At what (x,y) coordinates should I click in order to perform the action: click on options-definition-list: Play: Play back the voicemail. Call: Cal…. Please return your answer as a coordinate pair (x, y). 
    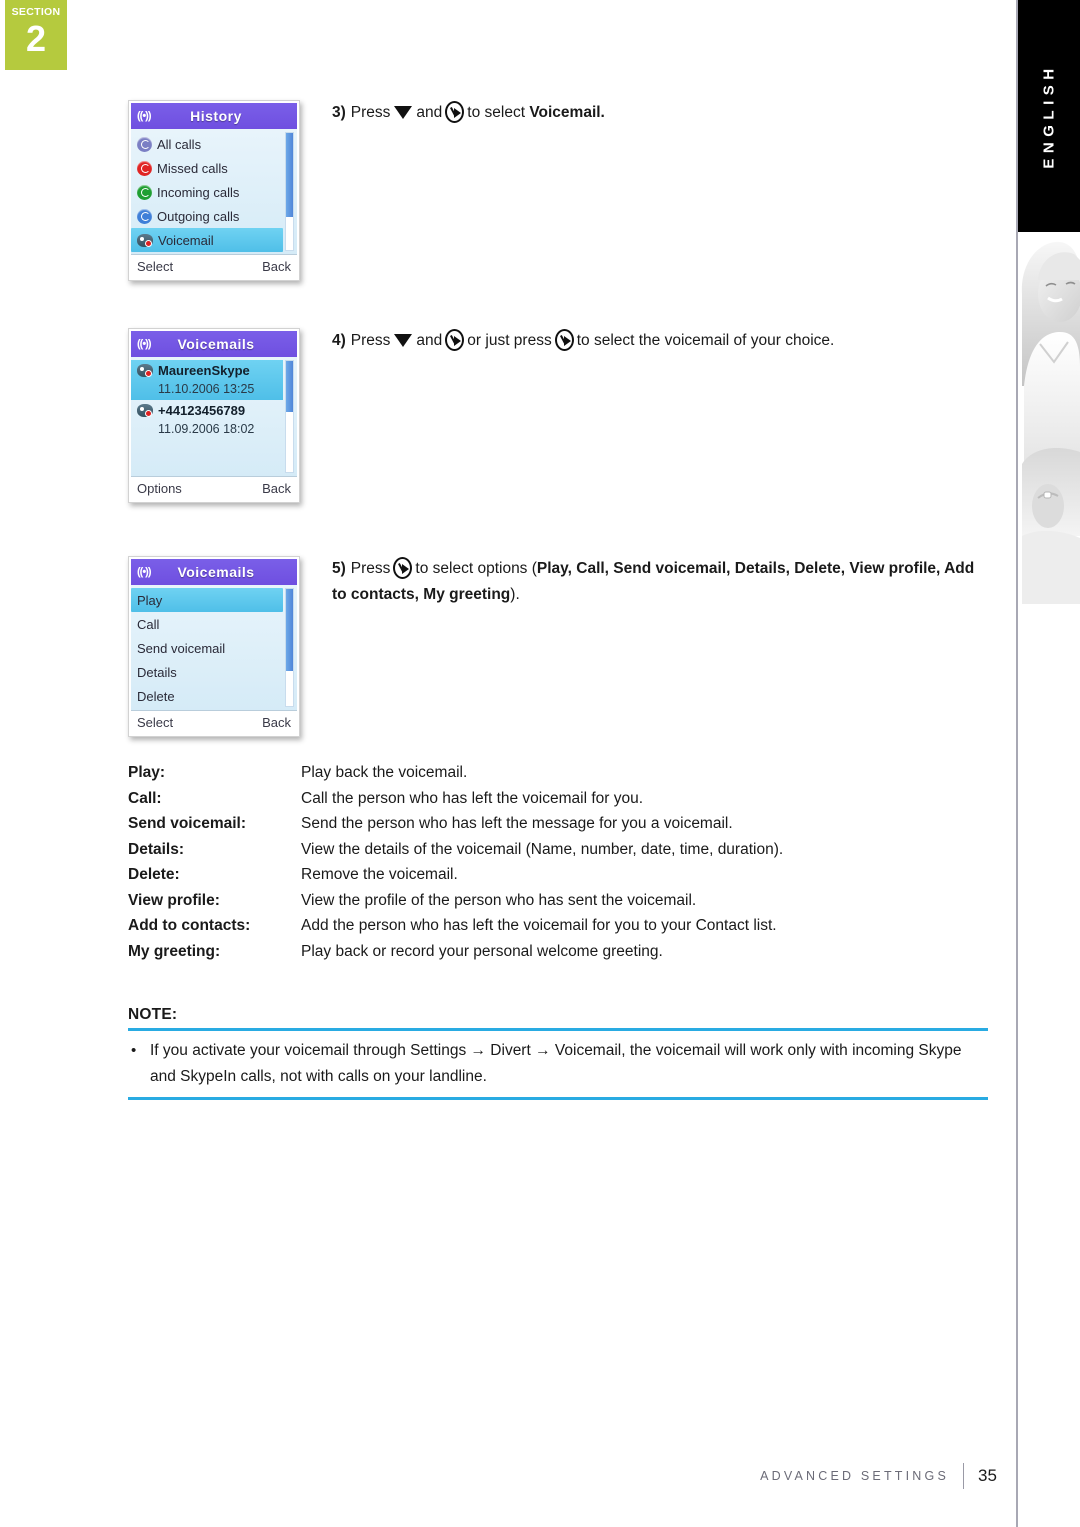
    Looking at the image, I should click on (558, 862).